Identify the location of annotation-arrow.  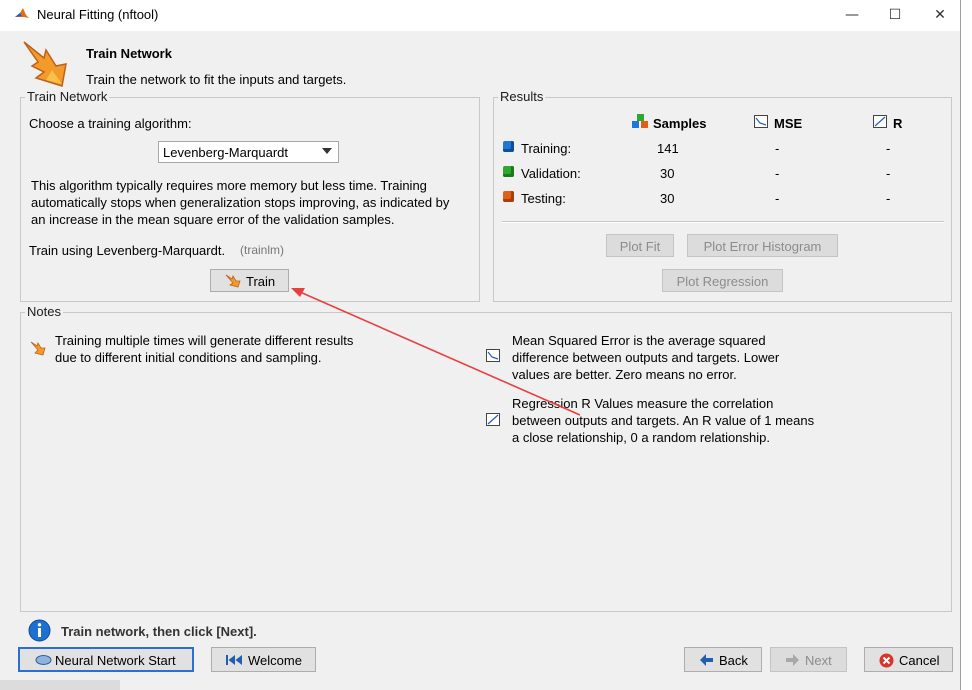
(436, 352).